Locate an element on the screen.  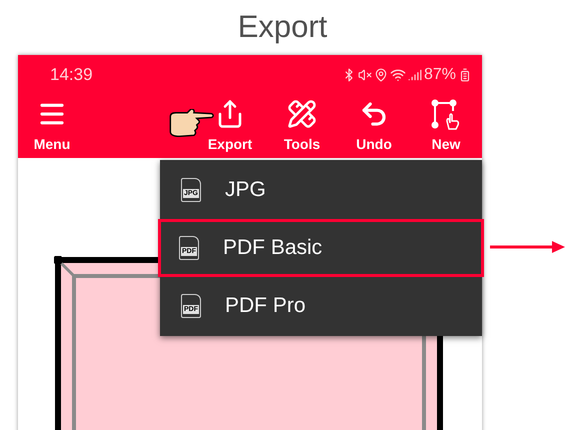
mute-icon is located at coordinates (365, 75).